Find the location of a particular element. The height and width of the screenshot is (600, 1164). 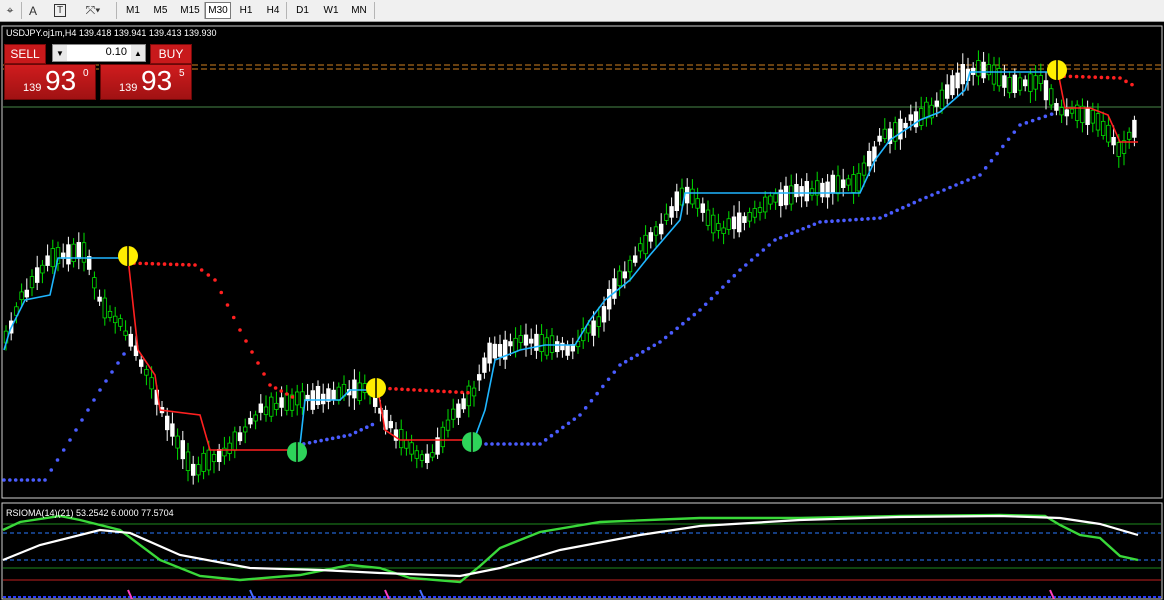

timeframe-h4-button: H4 is located at coordinates (273, 10).